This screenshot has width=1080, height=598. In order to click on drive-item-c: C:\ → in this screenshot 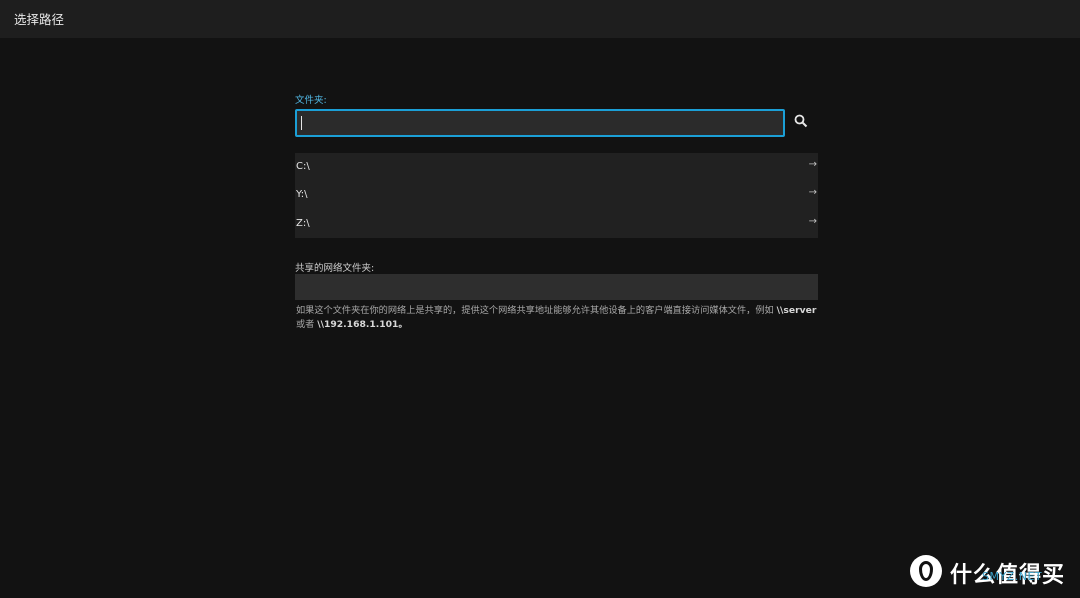, I will do `click(556, 167)`.